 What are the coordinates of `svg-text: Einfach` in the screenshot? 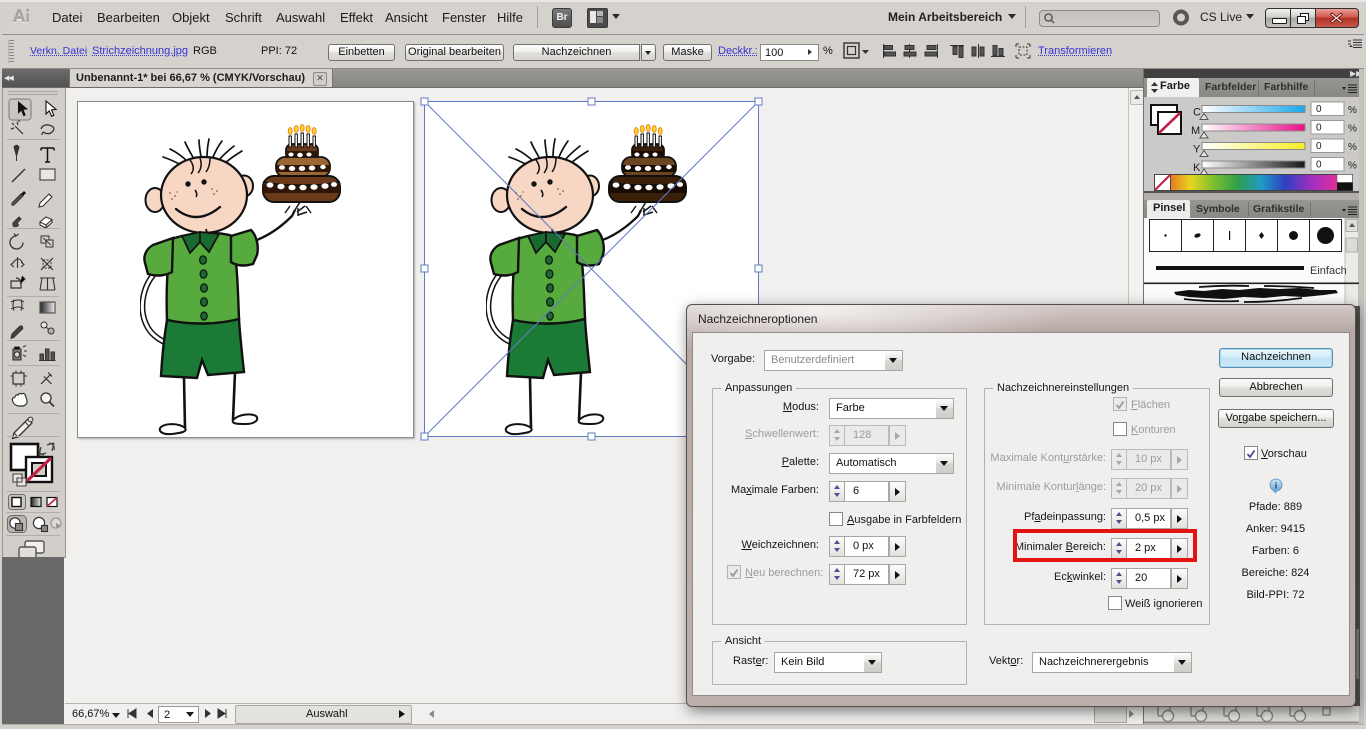 It's located at (1328, 271).